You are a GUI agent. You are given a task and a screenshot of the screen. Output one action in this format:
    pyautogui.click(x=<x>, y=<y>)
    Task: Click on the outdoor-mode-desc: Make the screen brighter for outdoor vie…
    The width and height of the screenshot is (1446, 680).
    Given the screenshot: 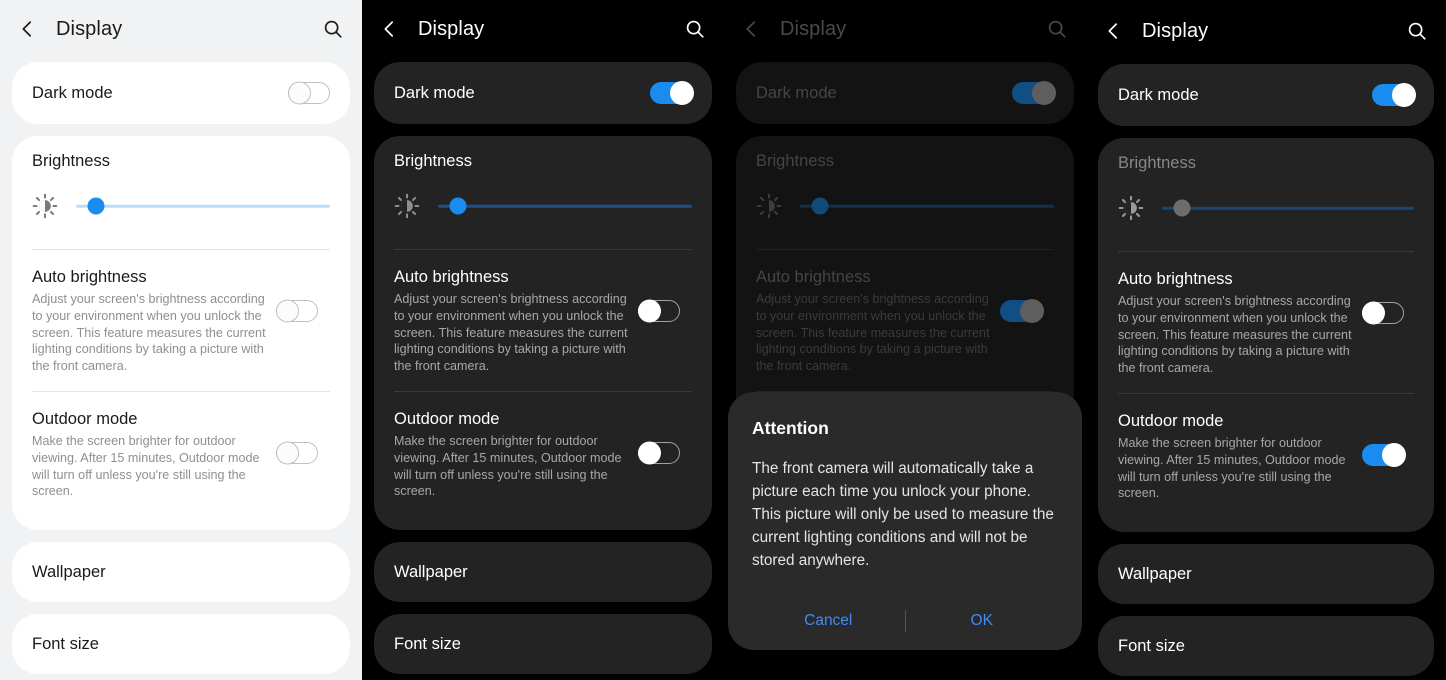 What is the action you would take?
    pyautogui.click(x=508, y=466)
    